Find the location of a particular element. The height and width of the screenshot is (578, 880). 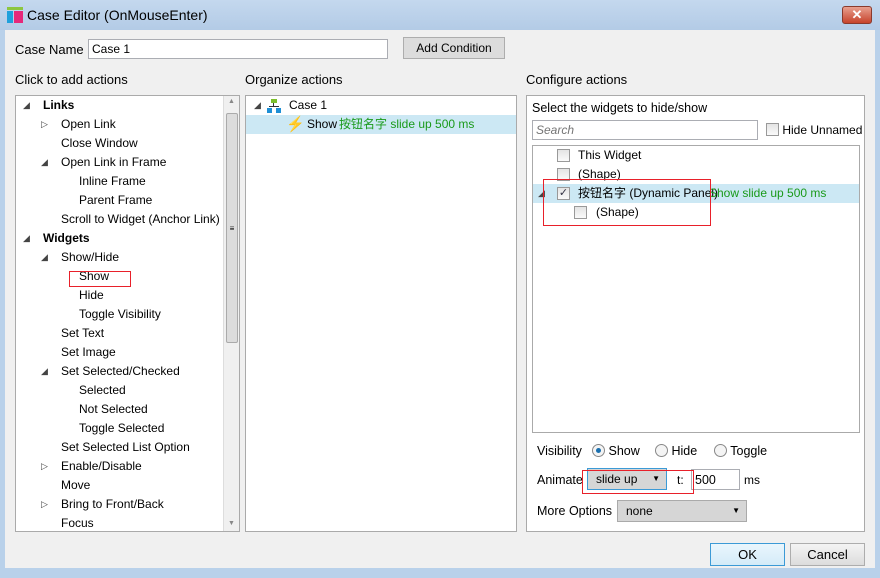

action-item: ▷ Bring to Front/Back is located at coordinates (118, 504).